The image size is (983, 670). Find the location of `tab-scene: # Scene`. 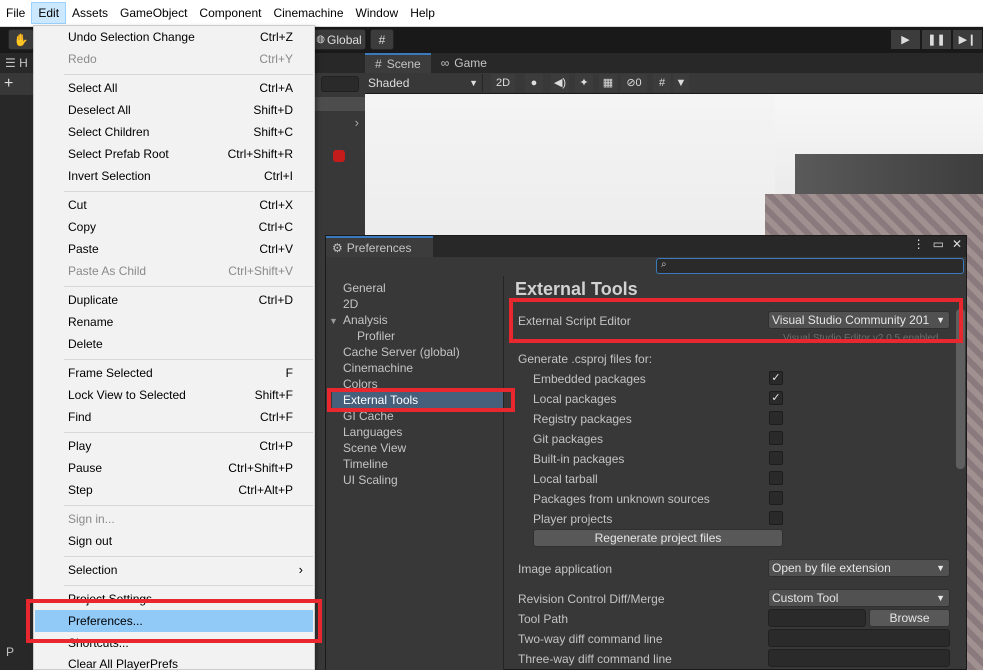

tab-scene: # Scene is located at coordinates (398, 63).